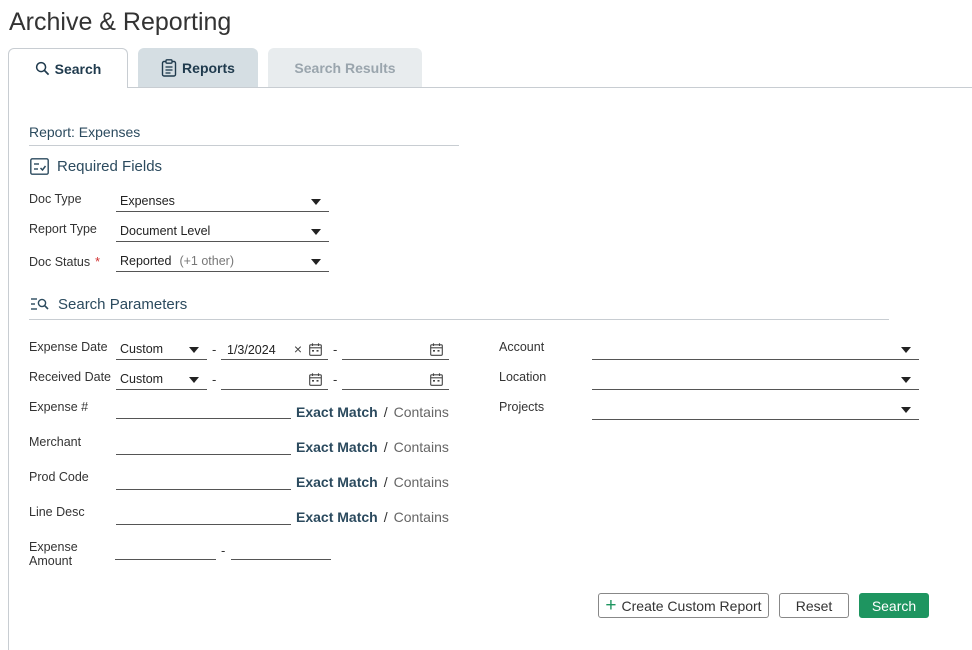 Image resolution: width=972 pixels, height=650 pixels. I want to click on checklist-icon, so click(39, 166).